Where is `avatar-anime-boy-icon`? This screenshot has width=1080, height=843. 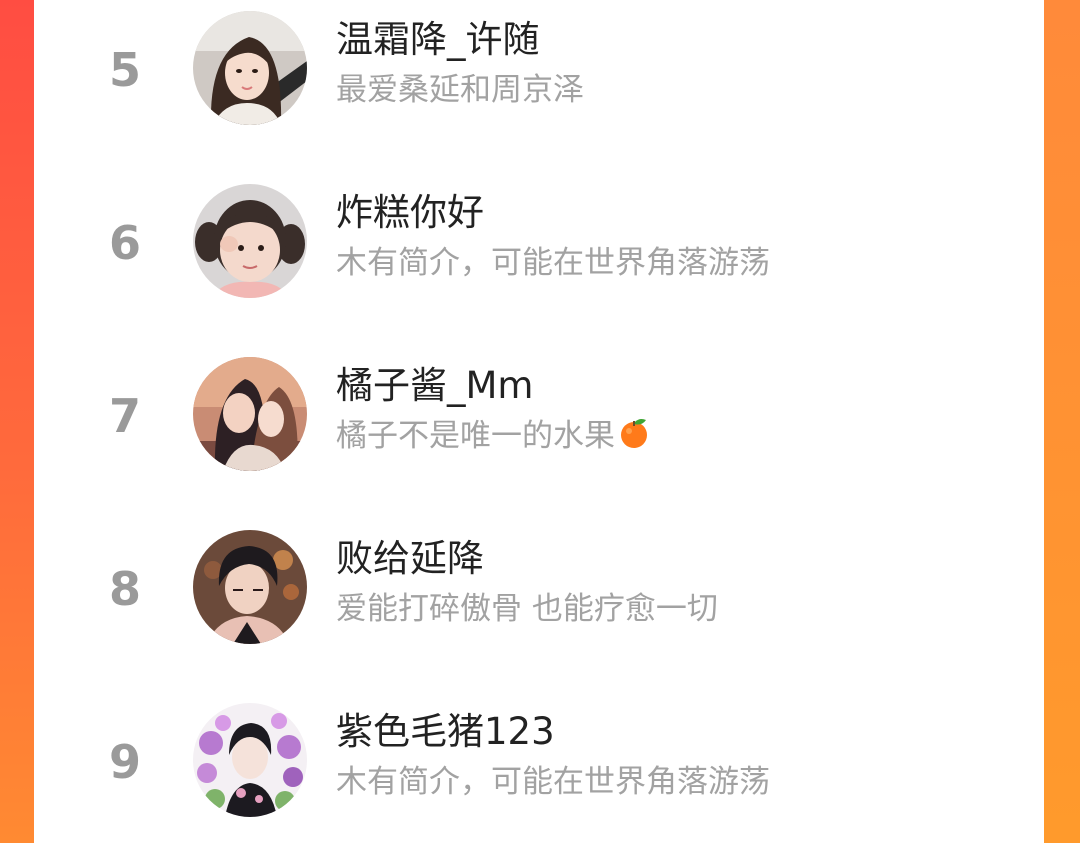
avatar-anime-boy-icon is located at coordinates (250, 587).